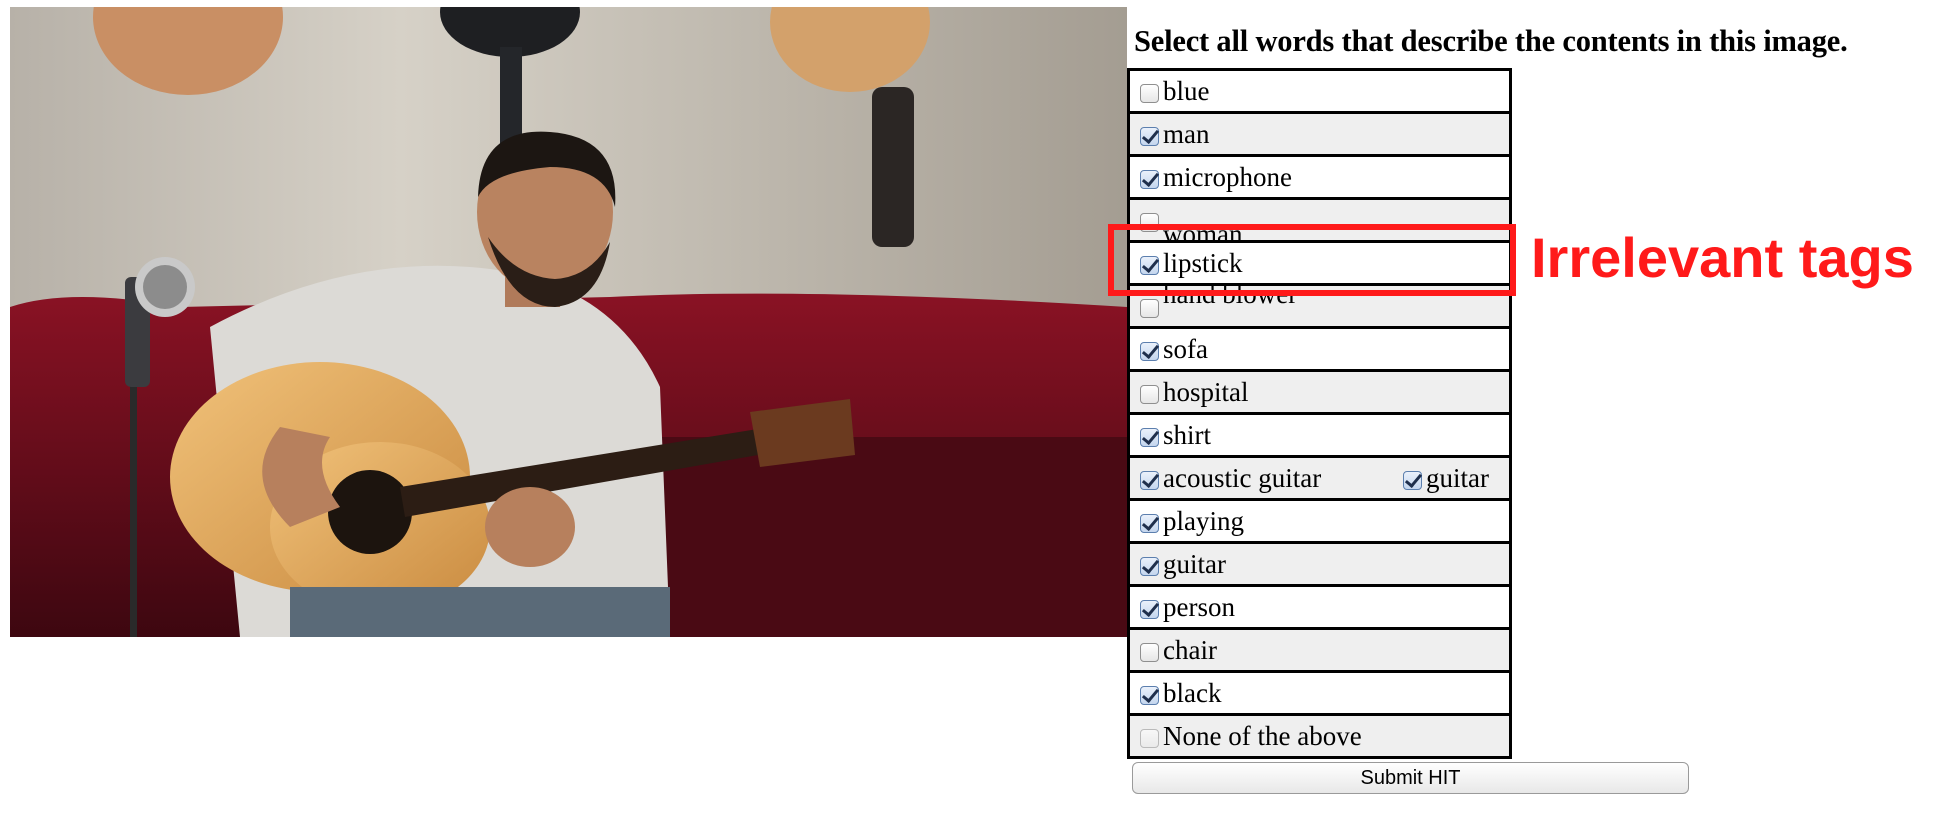  What do you see at coordinates (1319, 178) in the screenshot?
I see `tag-row: microphone` at bounding box center [1319, 178].